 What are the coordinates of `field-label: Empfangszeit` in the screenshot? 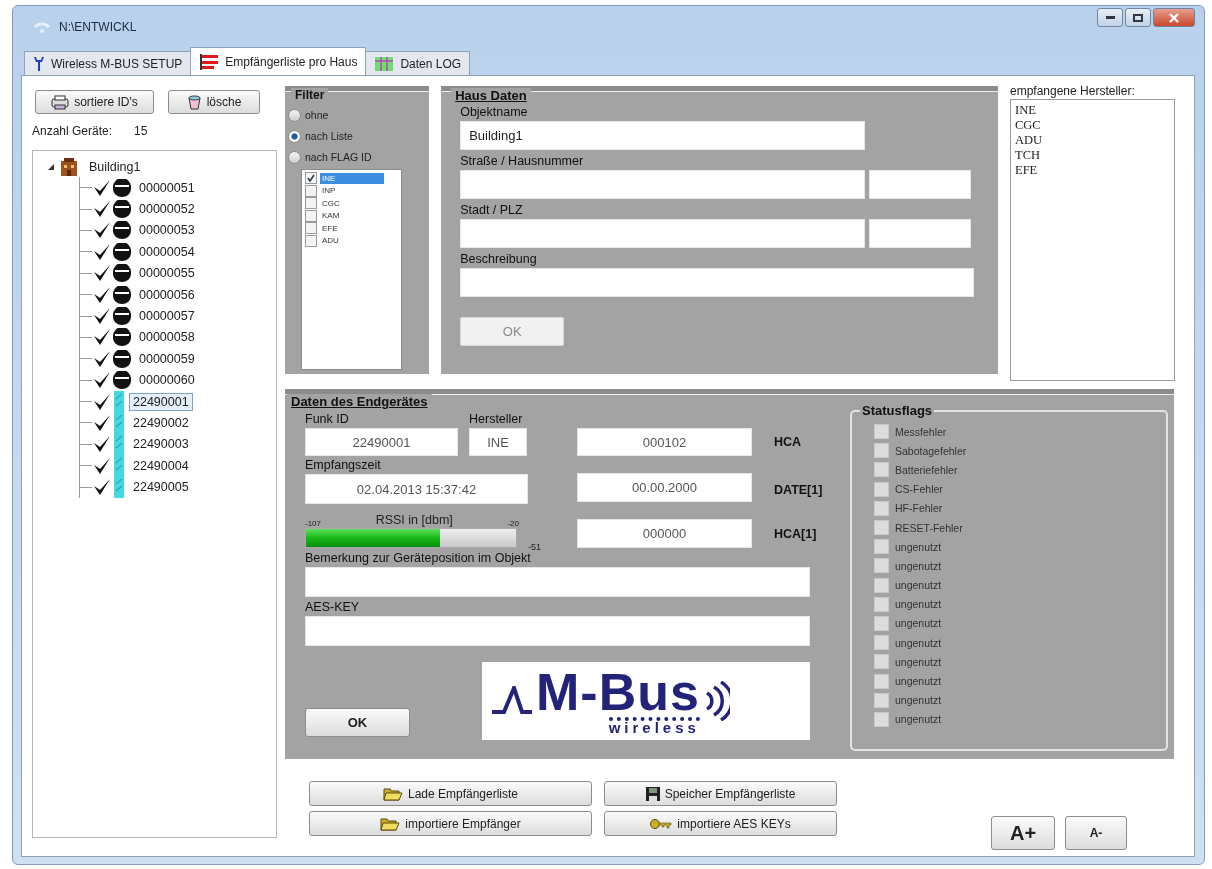 It's located at (343, 466).